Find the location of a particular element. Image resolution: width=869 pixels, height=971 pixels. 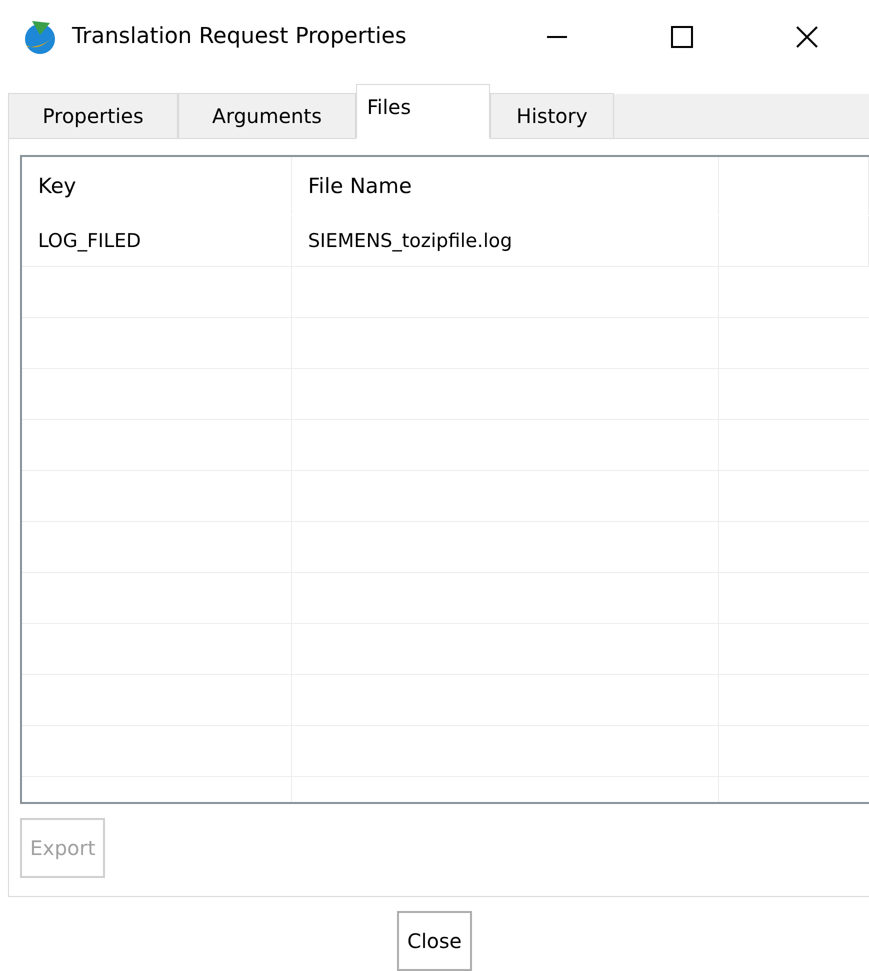

tab: Files is located at coordinates (423, 111).